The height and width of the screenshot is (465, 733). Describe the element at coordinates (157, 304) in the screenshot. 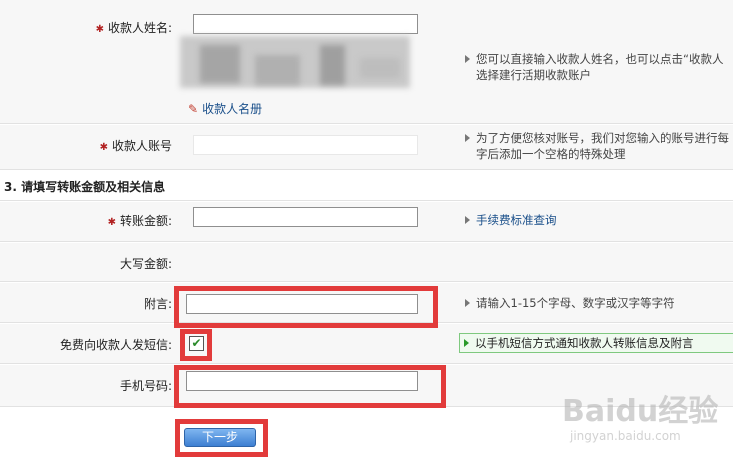

I see `memo-label: 附言:` at that location.